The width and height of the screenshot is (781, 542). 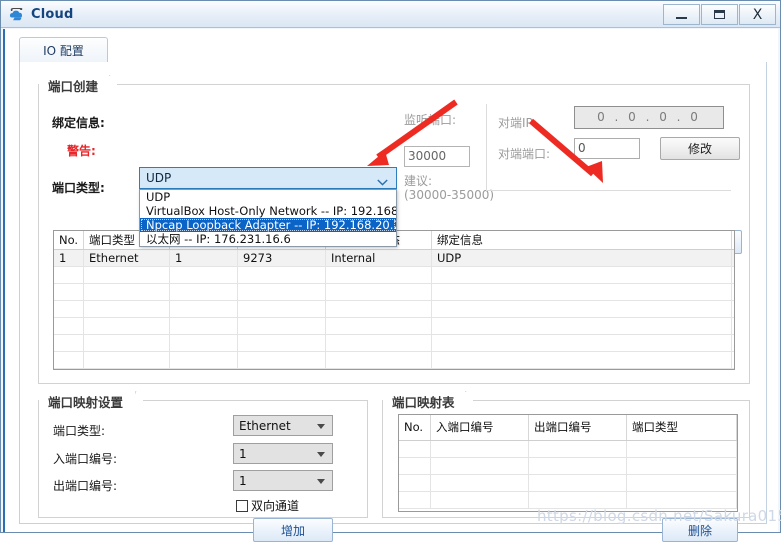 I want to click on port-table-cell: 9273, so click(x=282, y=258).